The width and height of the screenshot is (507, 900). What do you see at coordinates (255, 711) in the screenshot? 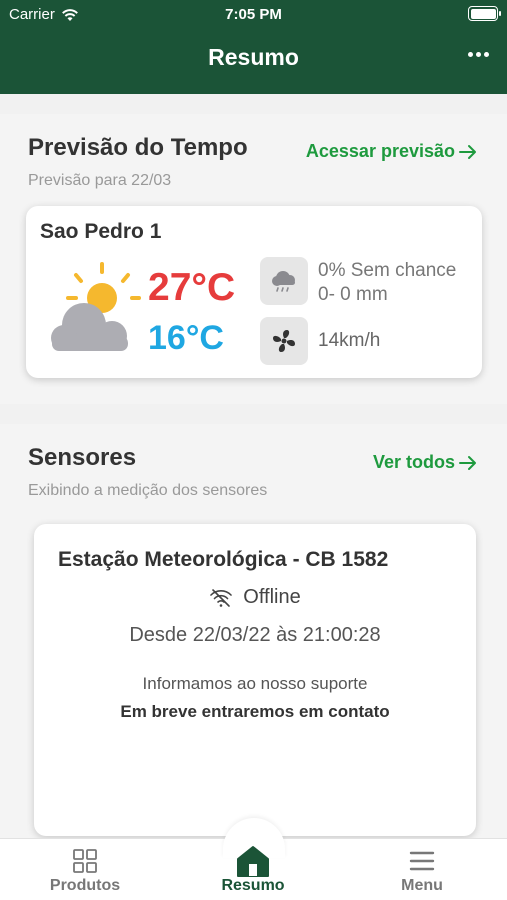
I see `contact-info: Em breve entraremos em contato` at bounding box center [255, 711].